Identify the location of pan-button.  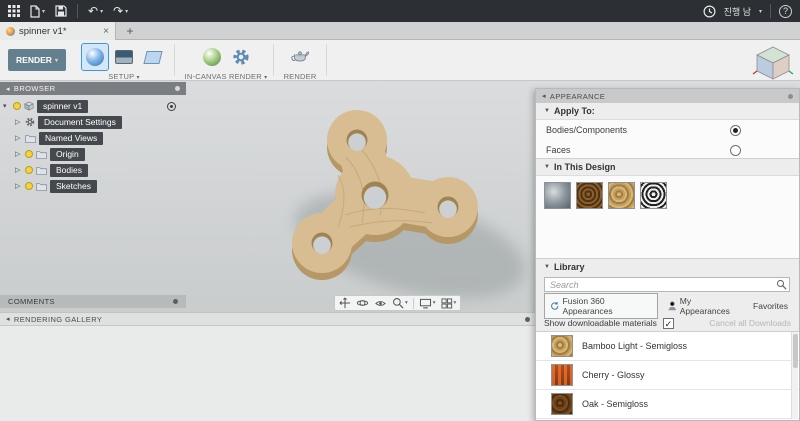
(345, 303).